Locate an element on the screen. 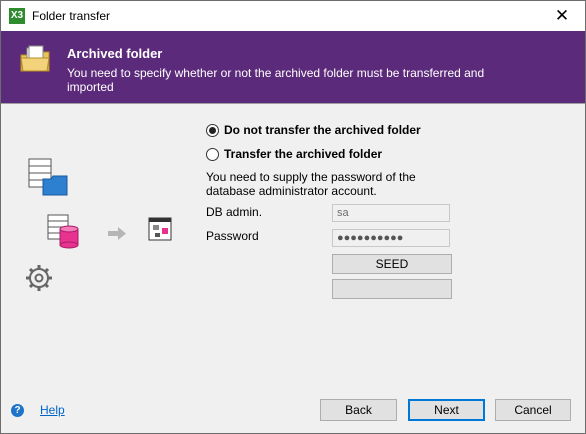 This screenshot has height=434, width=586. banner-title: Archived folder is located at coordinates (115, 53).